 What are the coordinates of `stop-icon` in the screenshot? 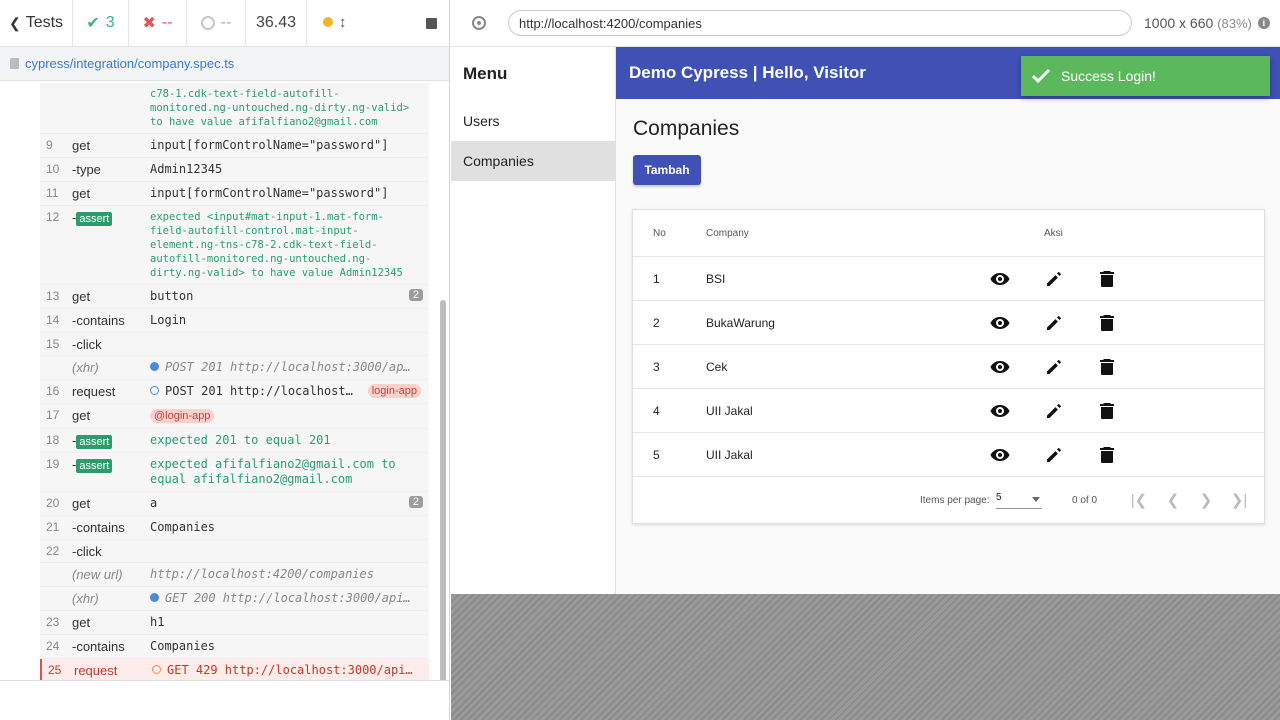 It's located at (431, 23).